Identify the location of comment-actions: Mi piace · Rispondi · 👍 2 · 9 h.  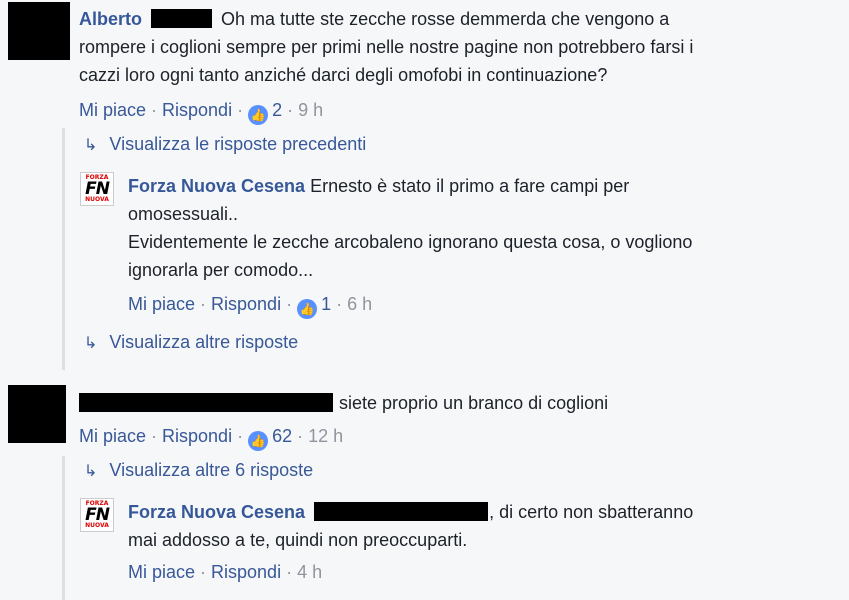
(201, 111).